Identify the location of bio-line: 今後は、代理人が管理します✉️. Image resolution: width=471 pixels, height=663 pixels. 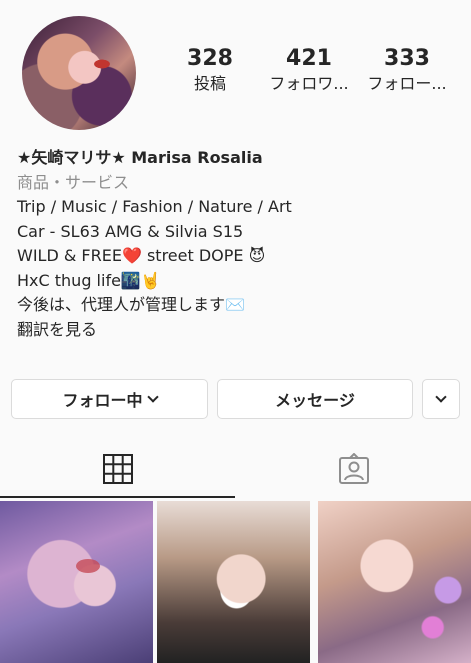
(131, 304).